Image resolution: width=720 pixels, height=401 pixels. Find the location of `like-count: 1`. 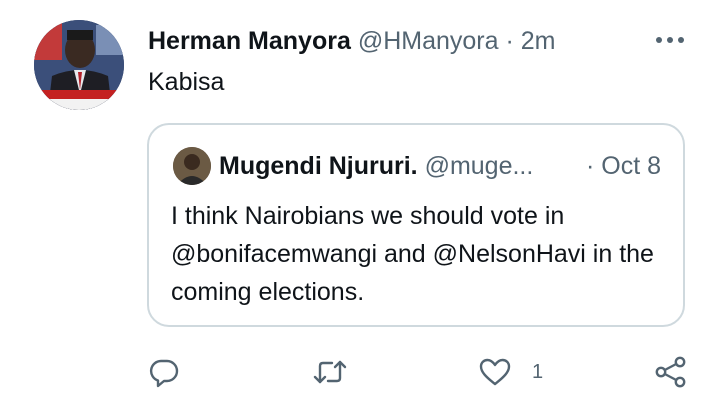

like-count: 1 is located at coordinates (538, 371).